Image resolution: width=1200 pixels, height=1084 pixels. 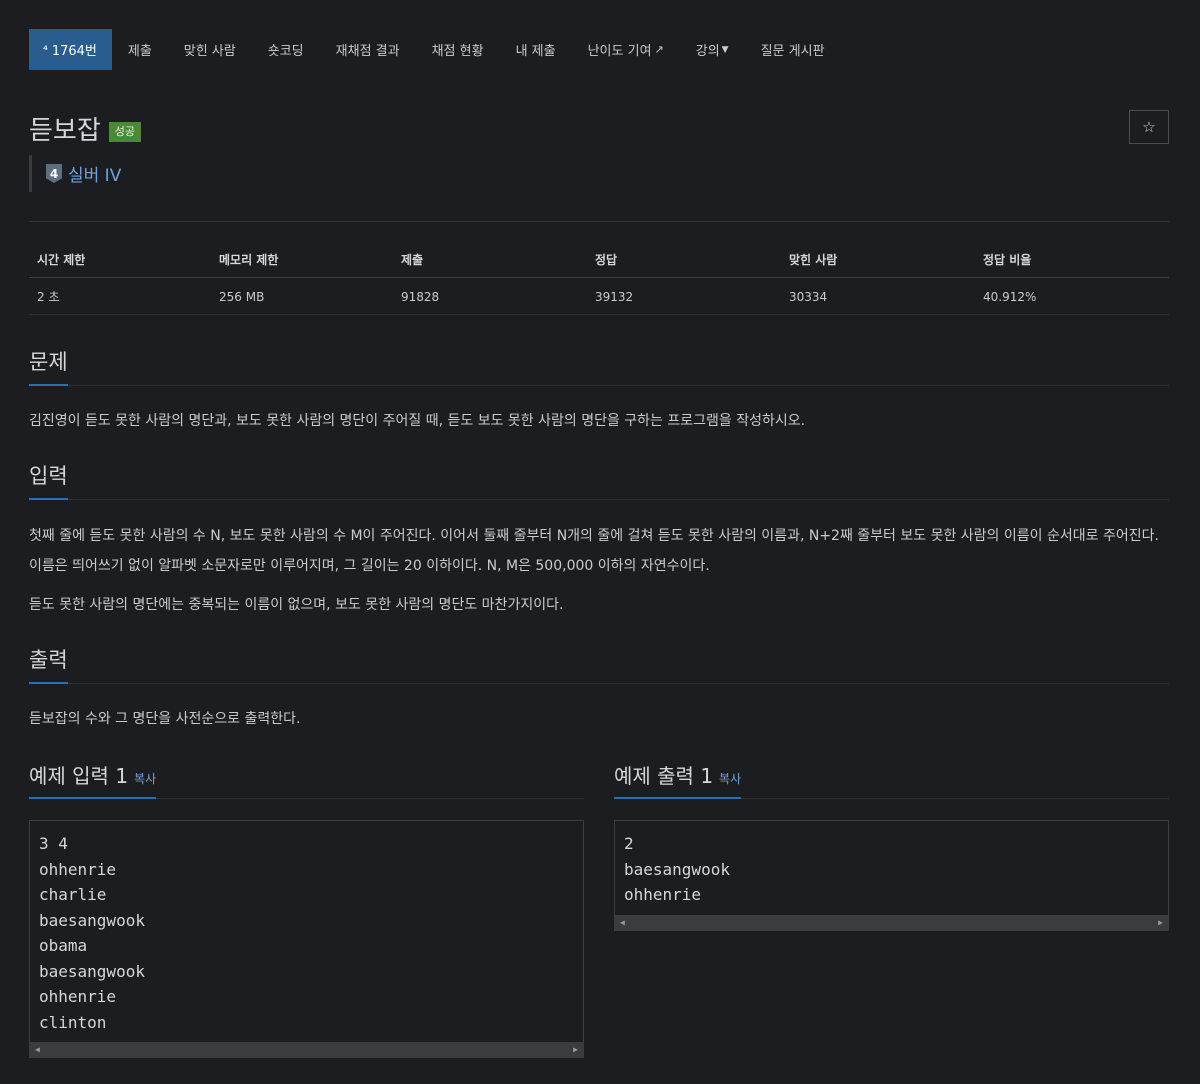 What do you see at coordinates (73, 1022) in the screenshot?
I see `sample-input-line: clinton` at bounding box center [73, 1022].